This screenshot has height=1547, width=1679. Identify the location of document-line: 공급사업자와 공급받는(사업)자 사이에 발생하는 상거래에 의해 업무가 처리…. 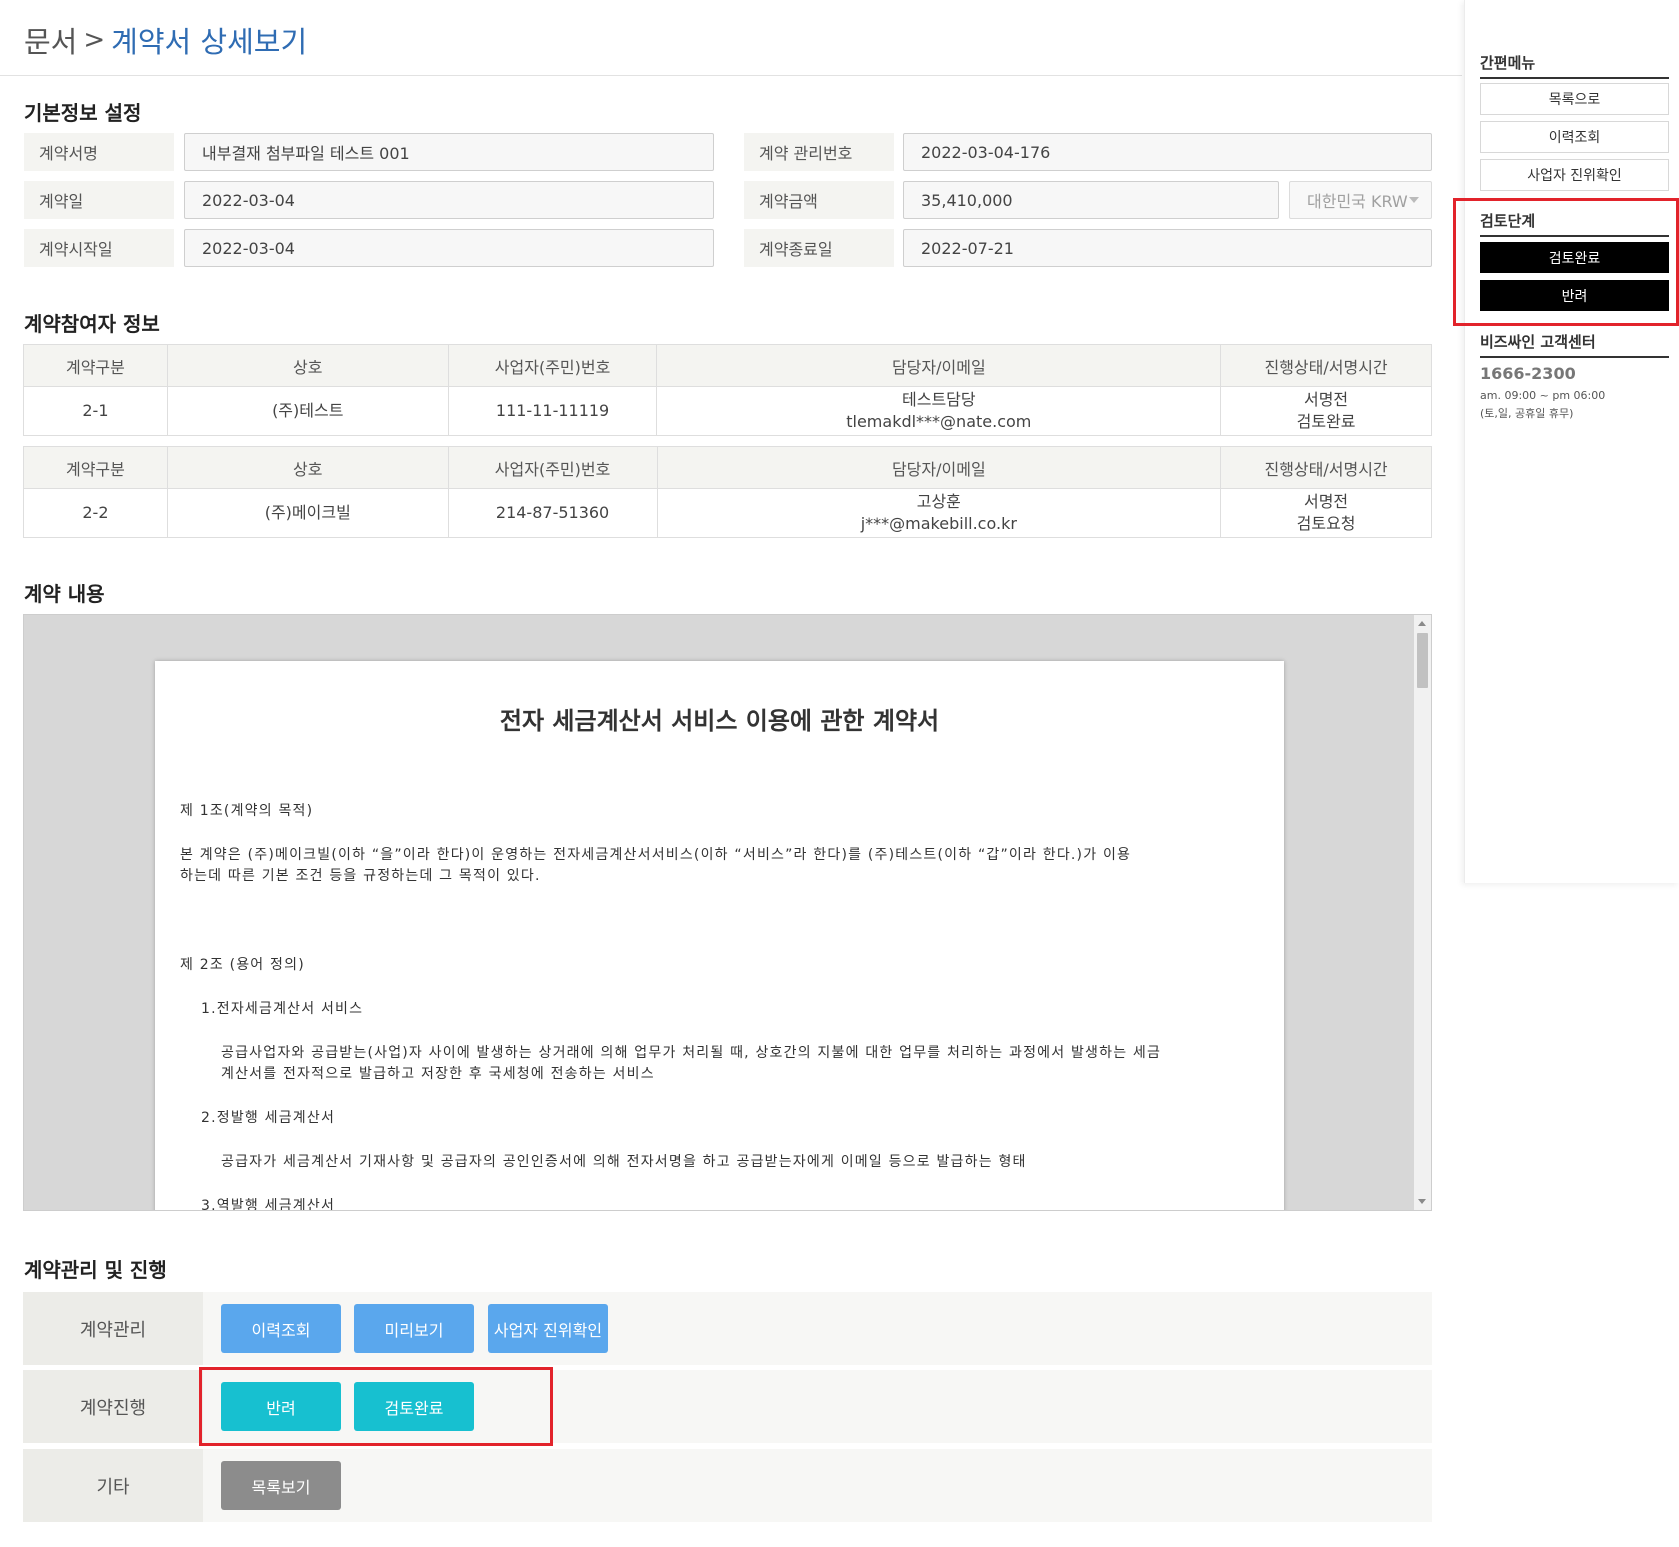
(691, 1053).